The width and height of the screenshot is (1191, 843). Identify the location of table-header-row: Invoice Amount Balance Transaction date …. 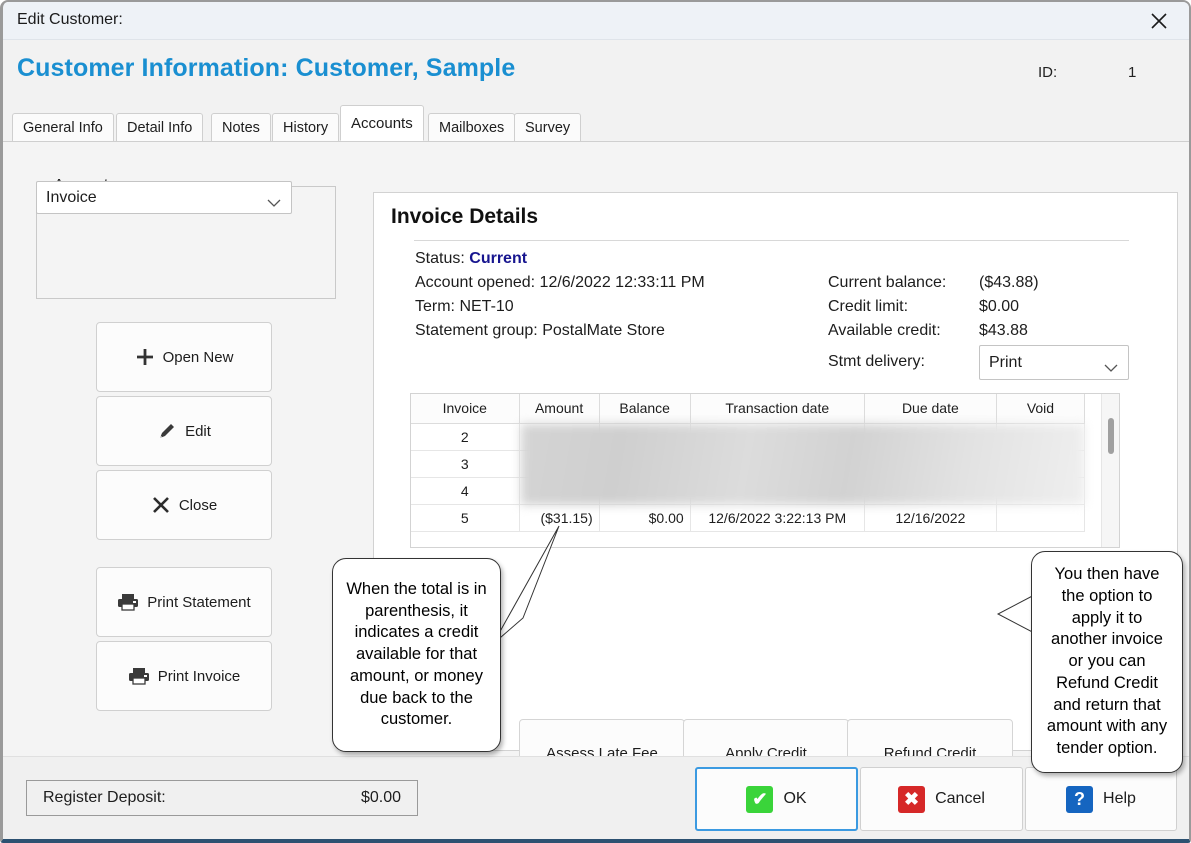
(748, 409).